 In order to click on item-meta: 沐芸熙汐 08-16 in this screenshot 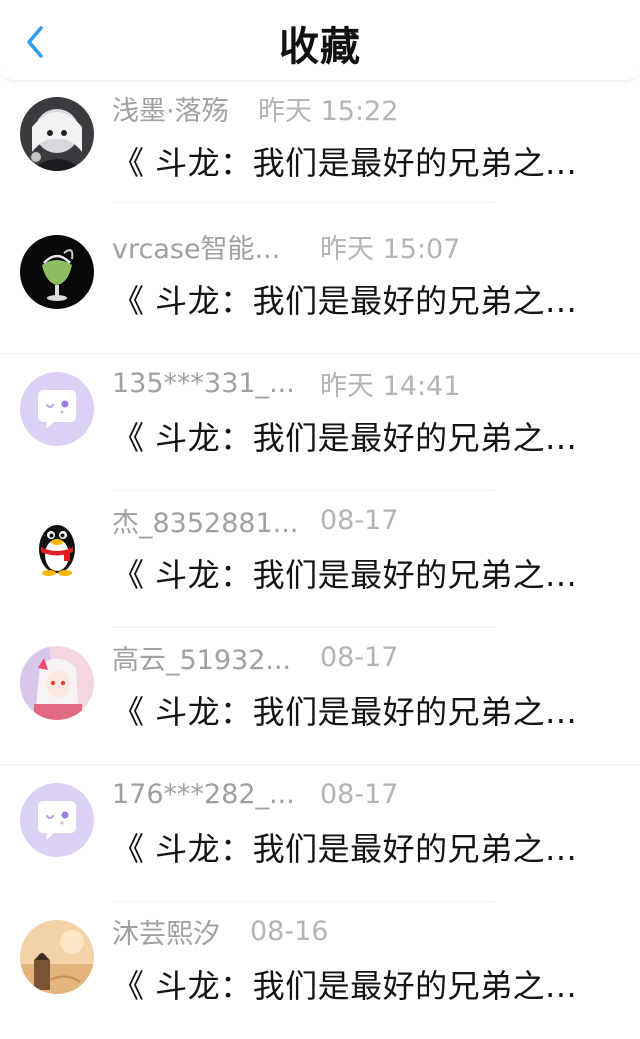, I will do `click(220, 931)`.